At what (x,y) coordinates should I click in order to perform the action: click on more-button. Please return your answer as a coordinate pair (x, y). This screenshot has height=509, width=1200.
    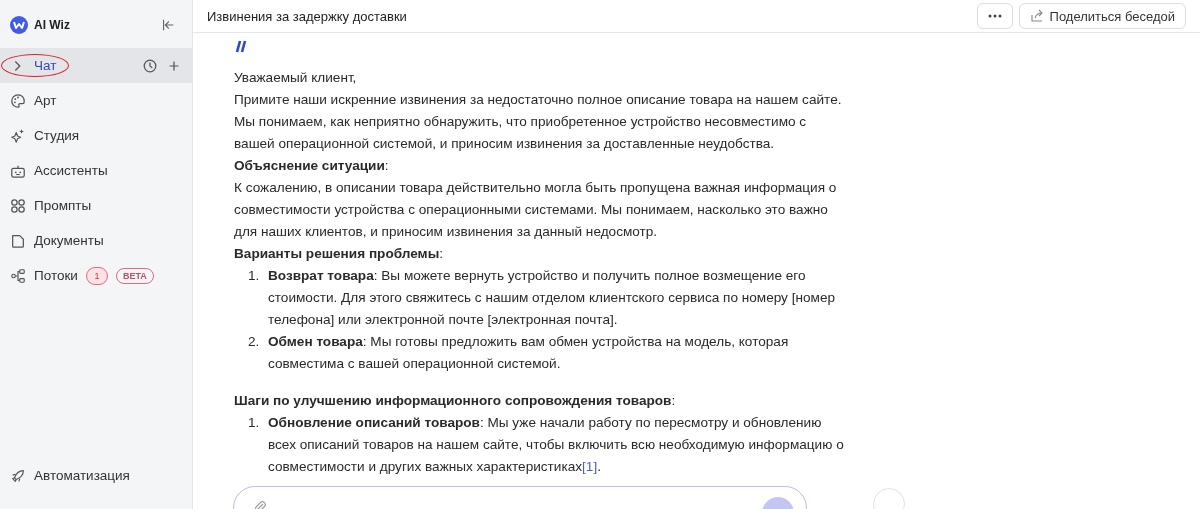
    Looking at the image, I should click on (994, 16).